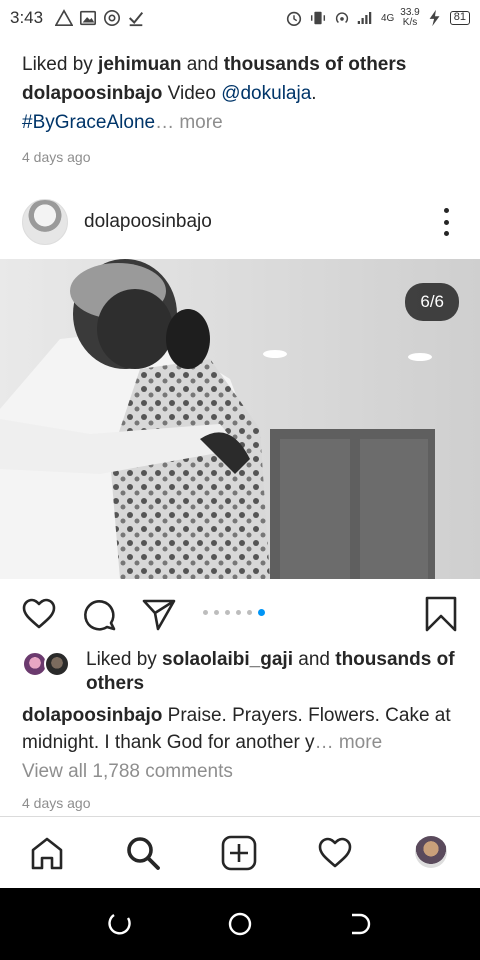  I want to click on liked-user-link: jehimuan, so click(139, 64).